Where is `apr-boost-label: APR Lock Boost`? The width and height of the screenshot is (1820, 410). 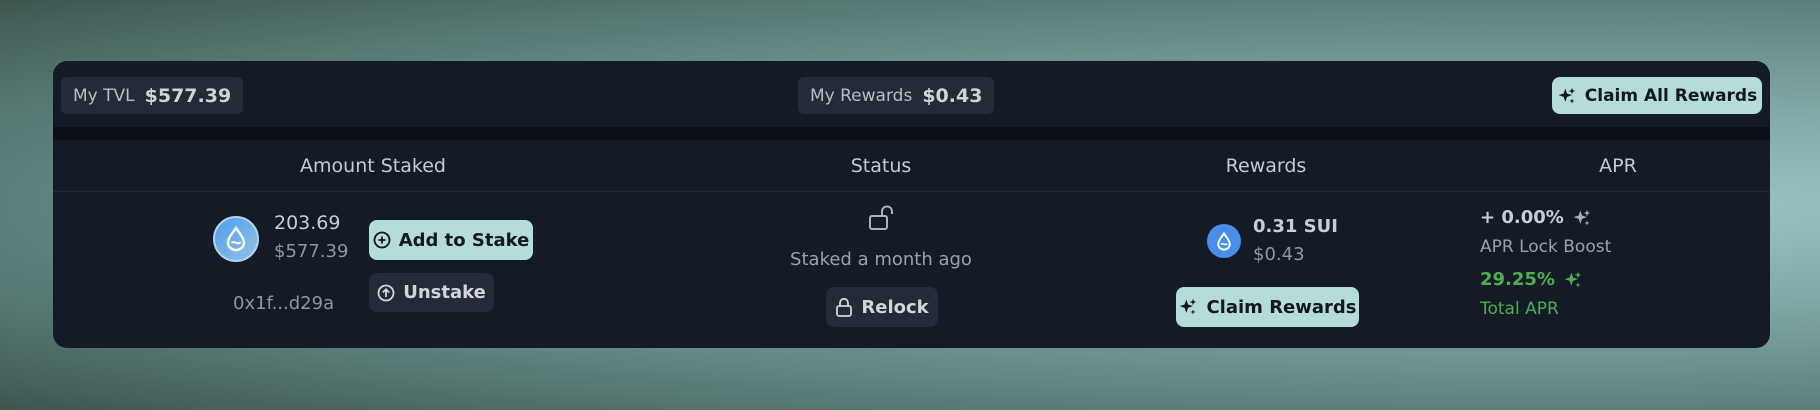 apr-boost-label: APR Lock Boost is located at coordinates (1546, 247).